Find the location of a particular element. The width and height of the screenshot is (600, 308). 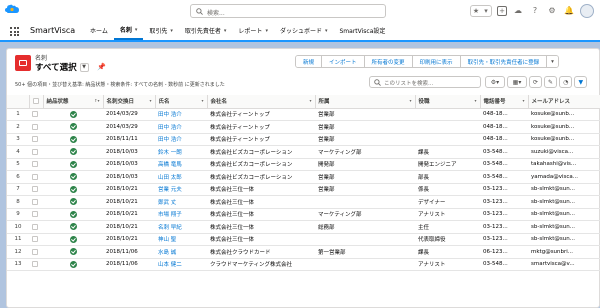

contact-name-link: 山田 太郎 is located at coordinates (181, 177).